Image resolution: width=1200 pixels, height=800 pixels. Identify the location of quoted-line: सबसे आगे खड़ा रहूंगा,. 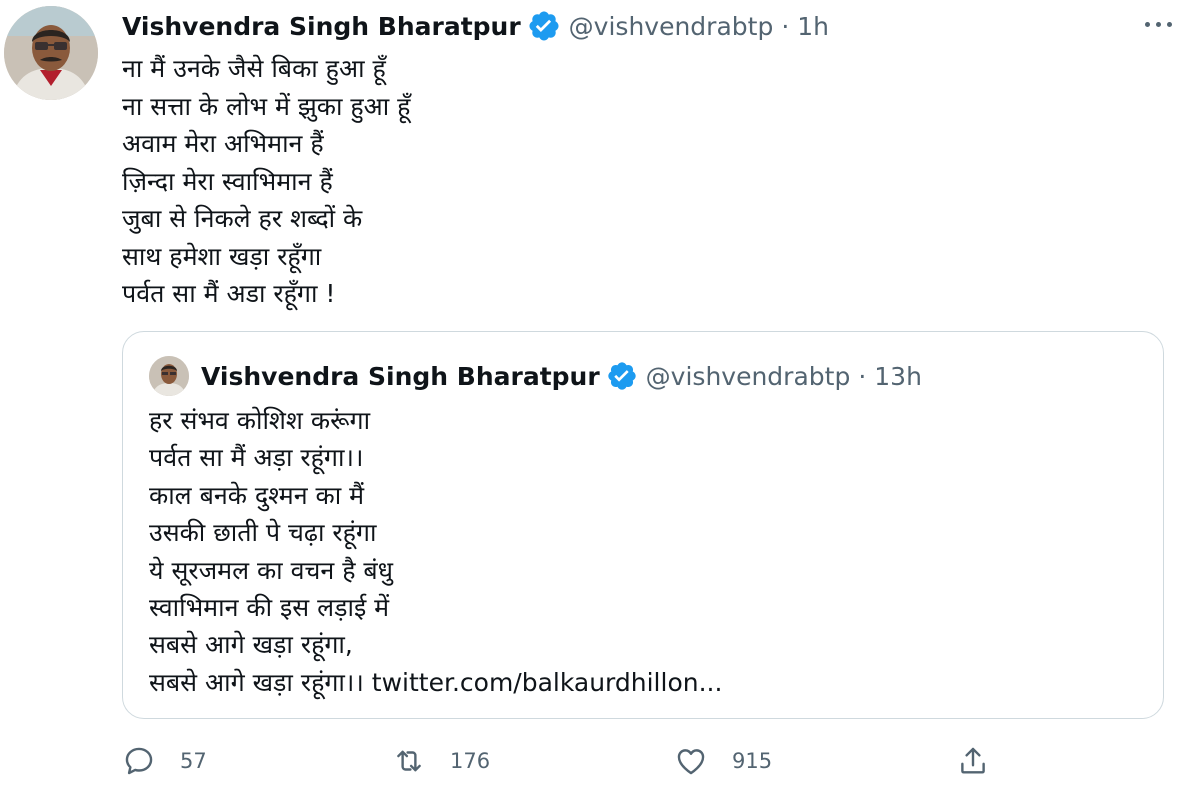
(251, 645).